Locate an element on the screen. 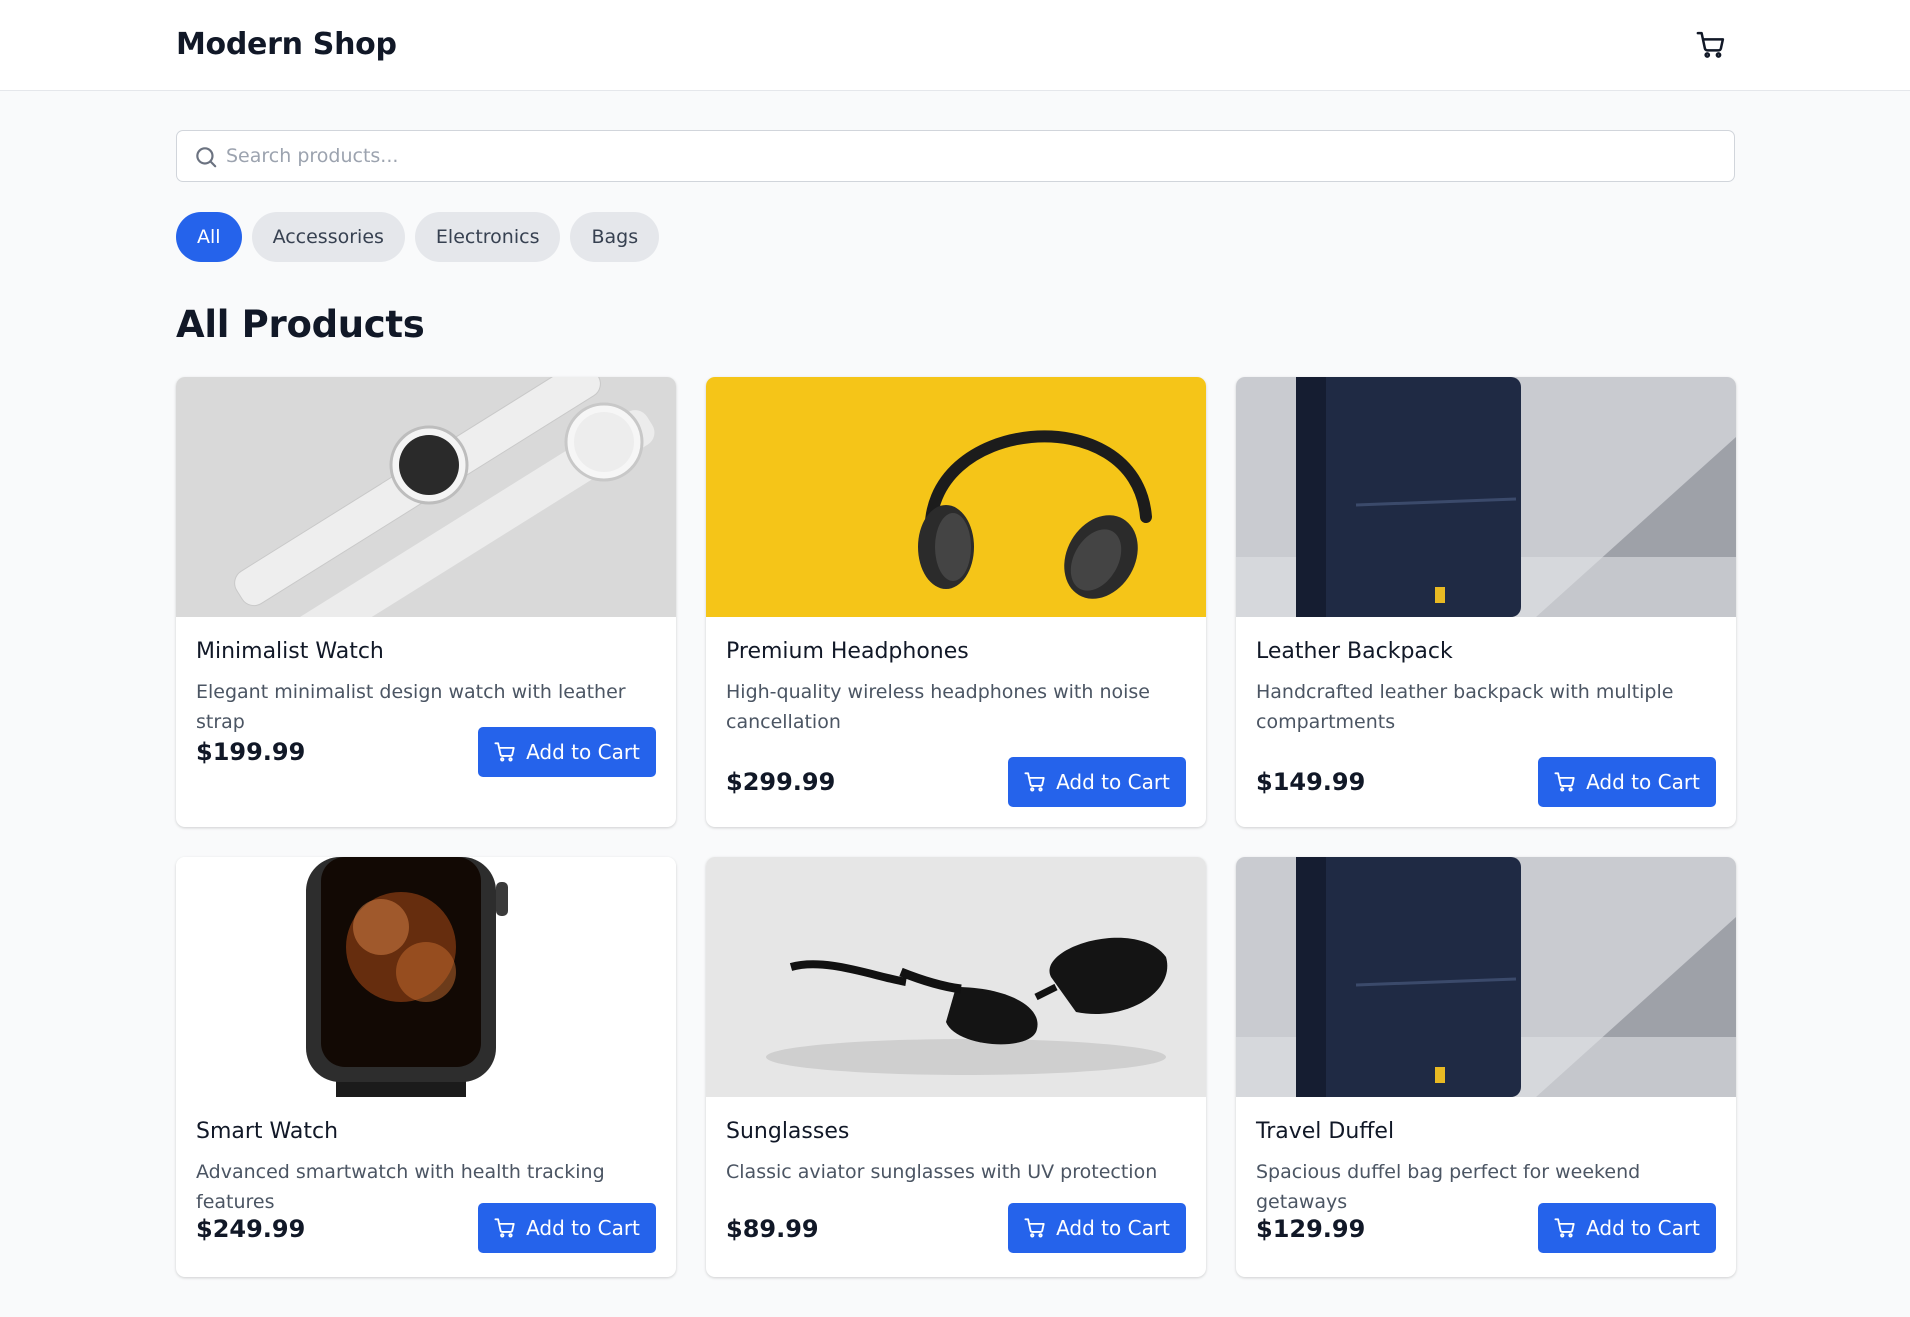 Image resolution: width=1910 pixels, height=1317 pixels. product-price: $129.99 is located at coordinates (1311, 1229).